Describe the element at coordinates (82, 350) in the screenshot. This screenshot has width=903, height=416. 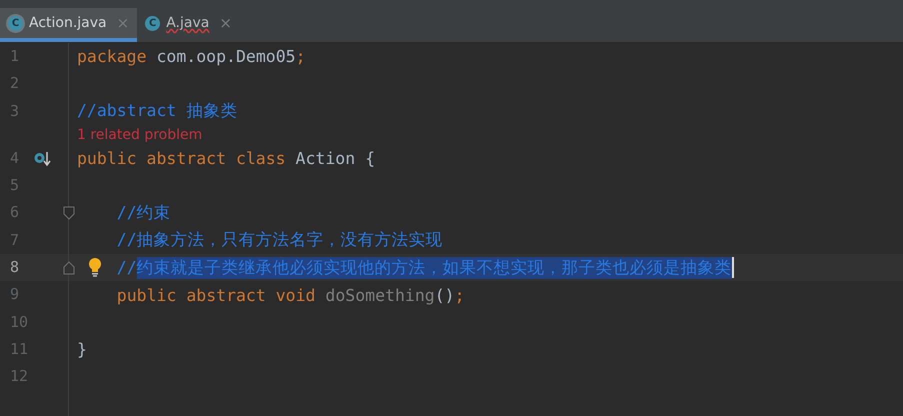
I see `code-line: }` at that location.